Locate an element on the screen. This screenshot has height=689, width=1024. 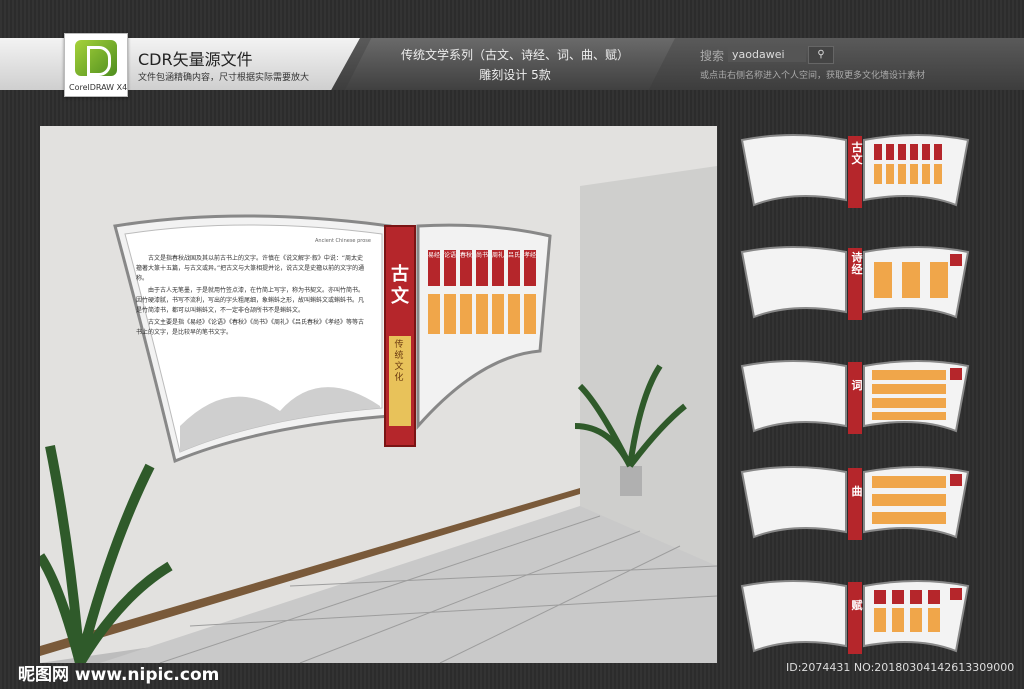
book-title: 春秋 is located at coordinates (466, 255).